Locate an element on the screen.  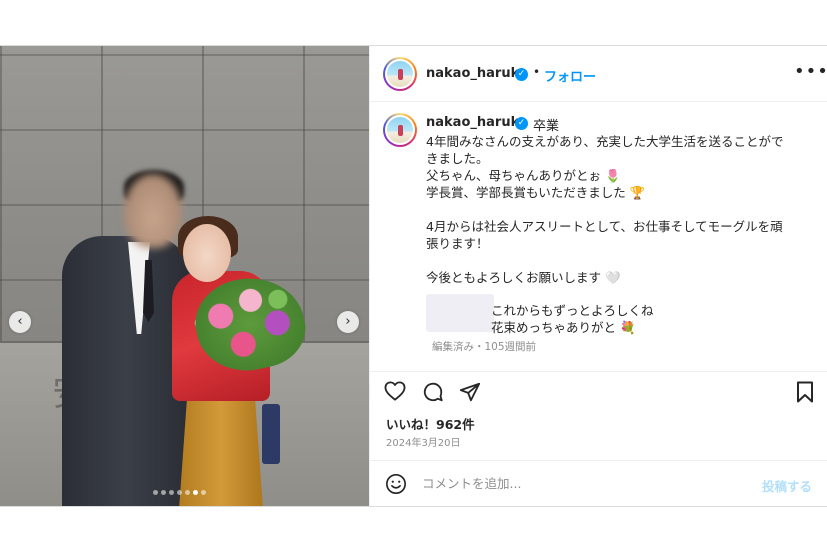
chevron-right-icon: › is located at coordinates (348, 321).